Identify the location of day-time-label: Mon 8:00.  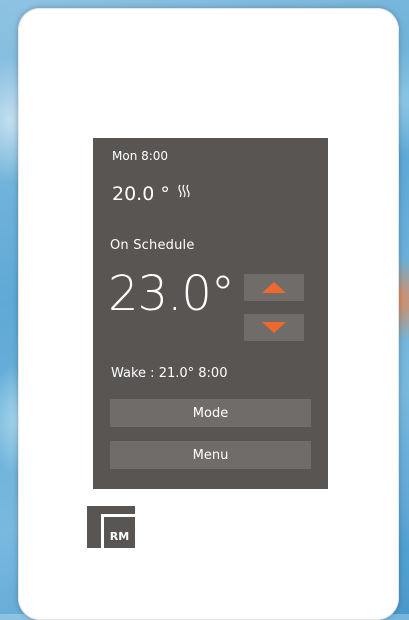
(140, 156).